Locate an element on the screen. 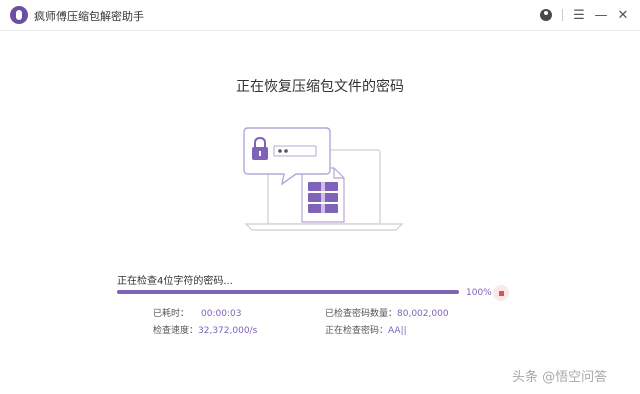  progress-bar is located at coordinates (288, 292).